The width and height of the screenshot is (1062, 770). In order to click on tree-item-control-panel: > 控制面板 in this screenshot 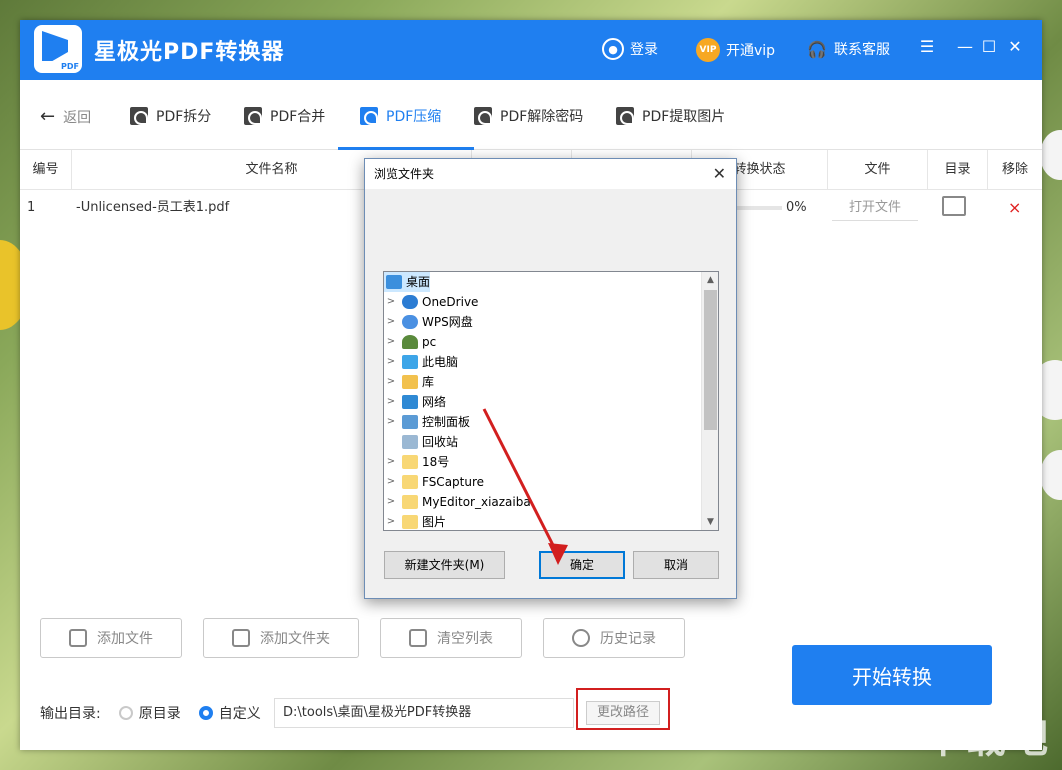, I will do `click(427, 422)`.